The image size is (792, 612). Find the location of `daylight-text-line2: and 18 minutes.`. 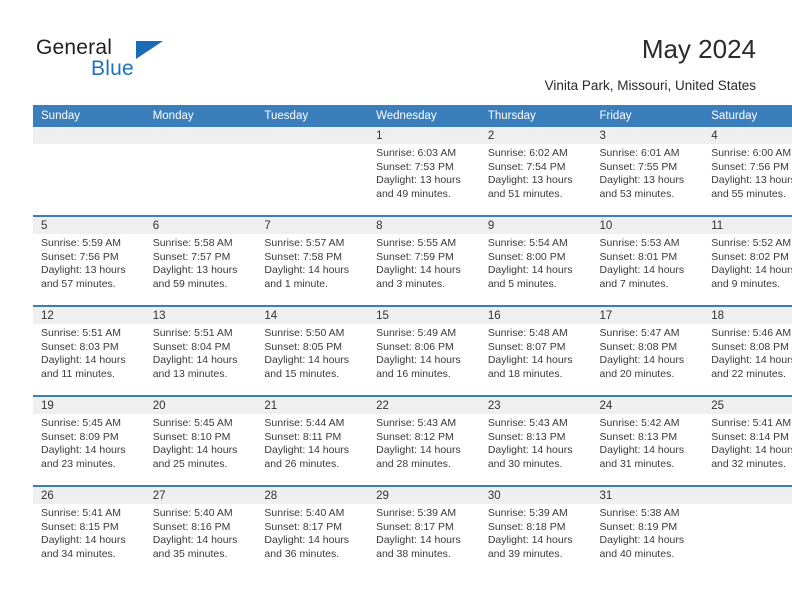

daylight-text-line2: and 18 minutes. is located at coordinates (525, 373).